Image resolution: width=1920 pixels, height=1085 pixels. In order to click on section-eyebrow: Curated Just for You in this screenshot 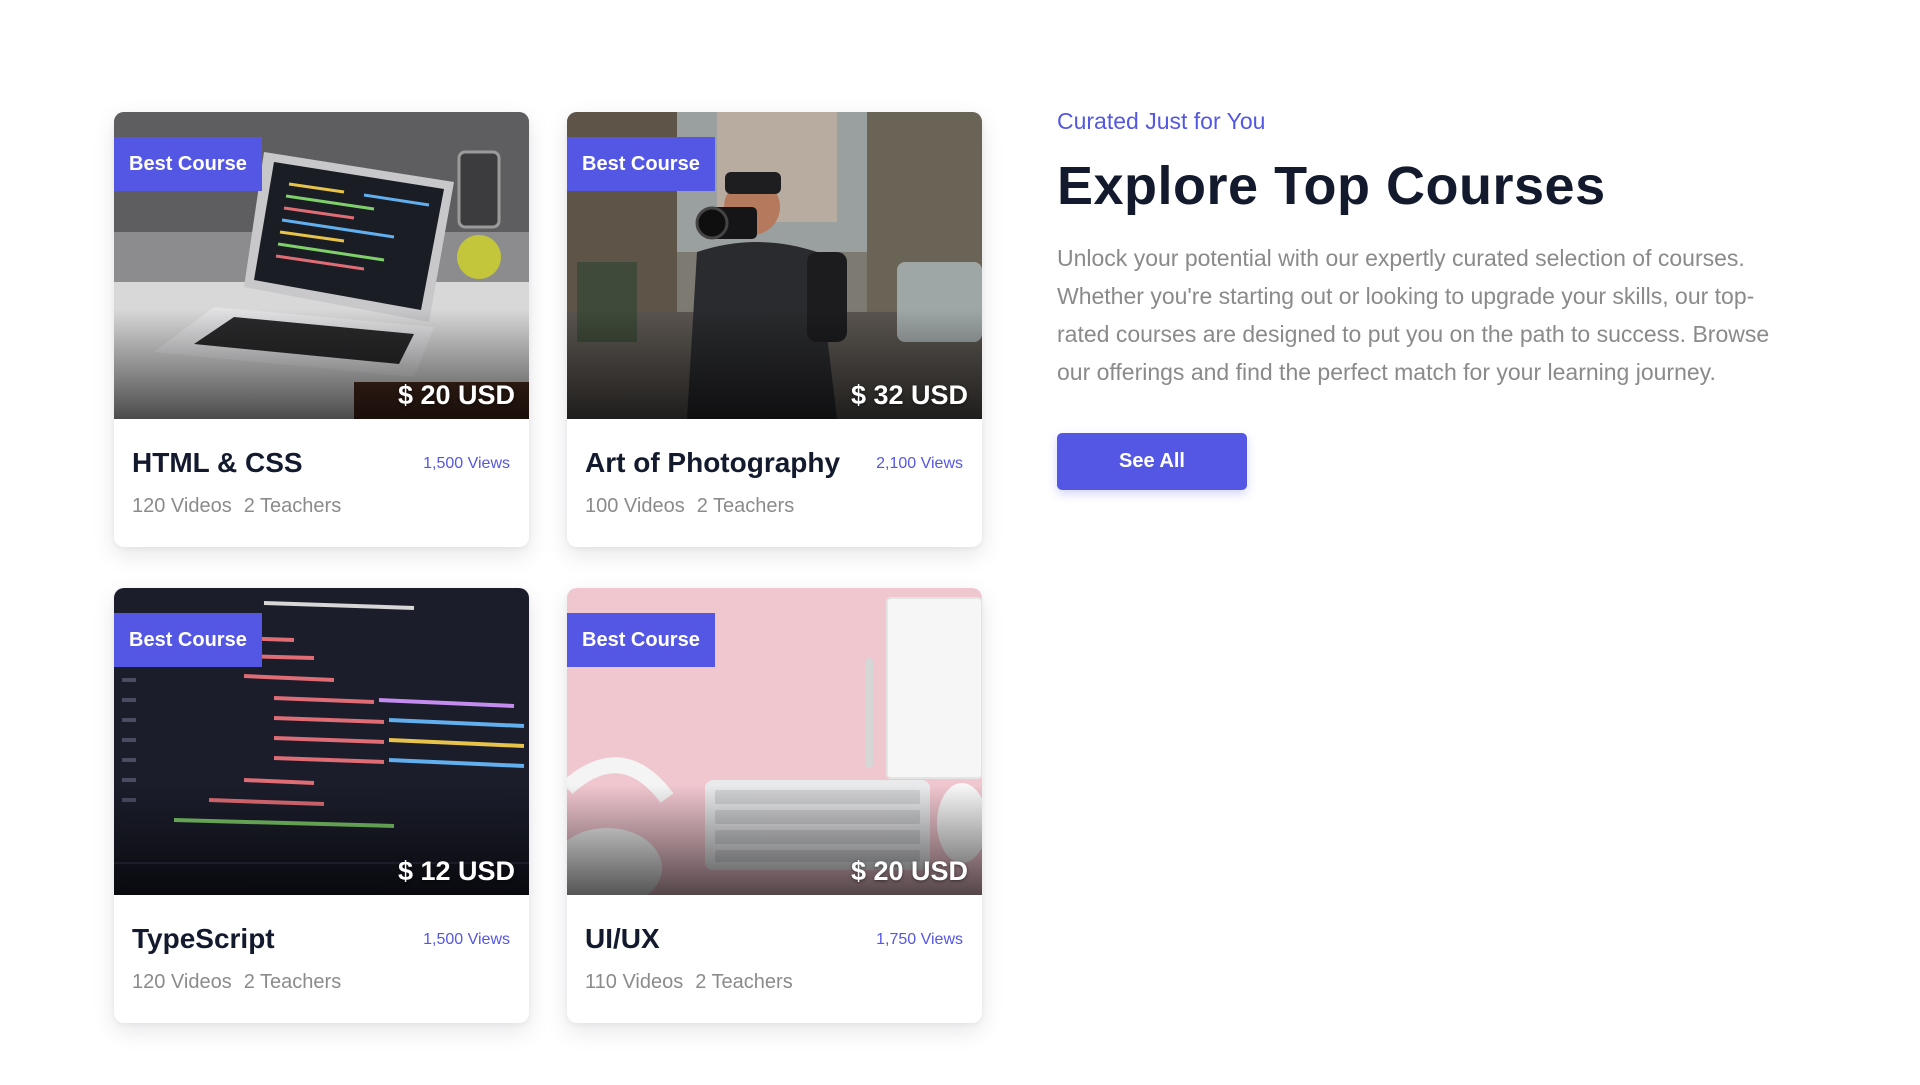, I will do `click(1161, 121)`.